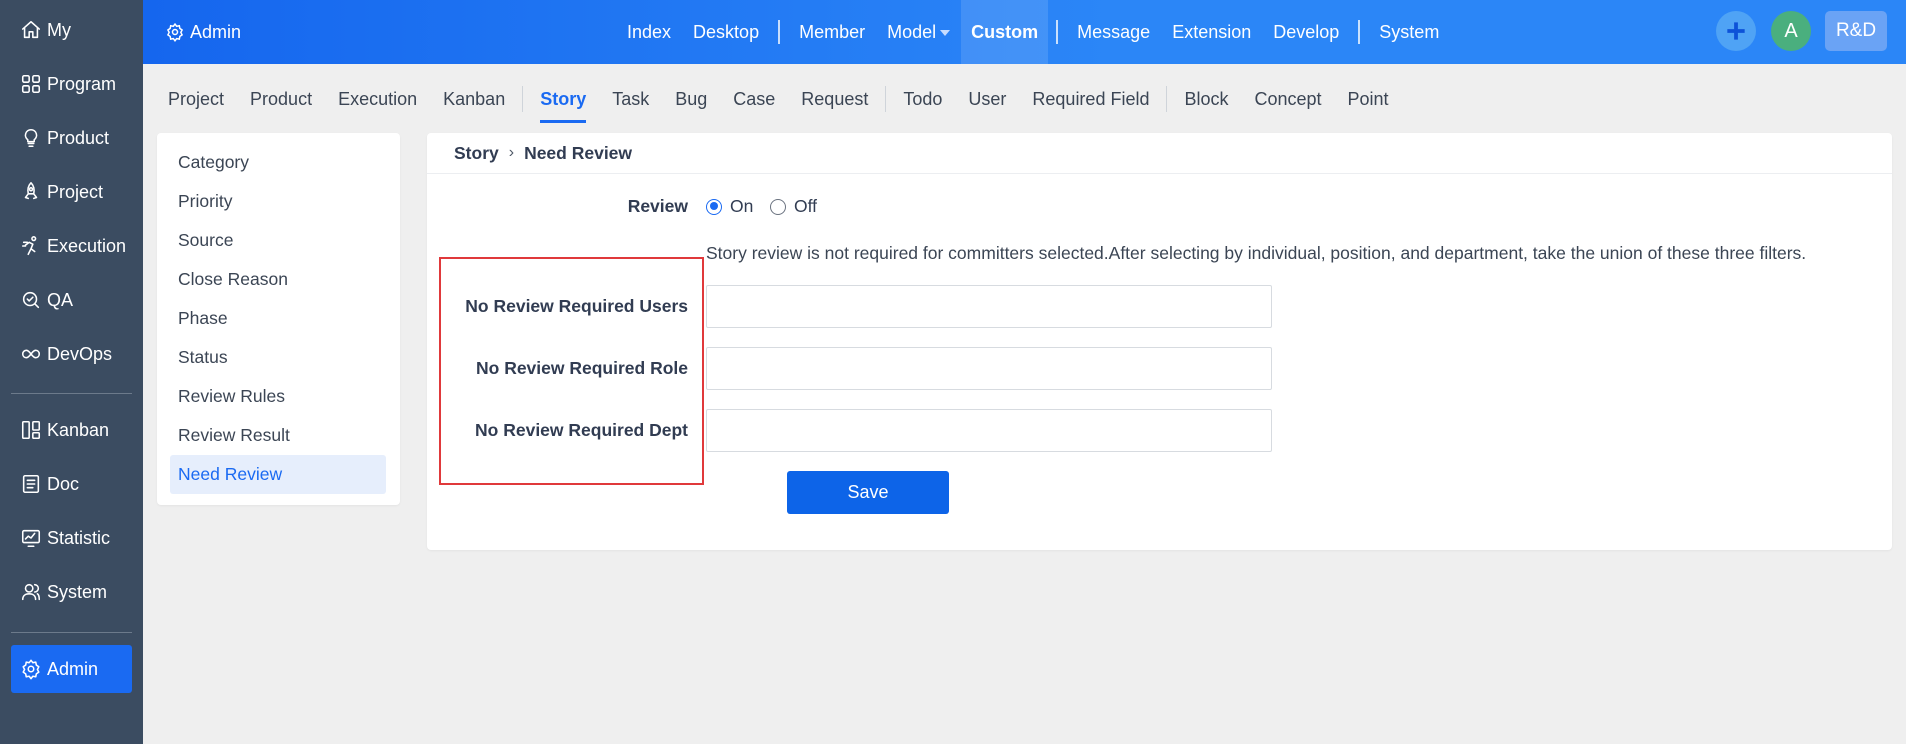 The width and height of the screenshot is (1906, 744). Describe the element at coordinates (78, 429) in the screenshot. I see `sidebar-item-label: Kanban` at that location.